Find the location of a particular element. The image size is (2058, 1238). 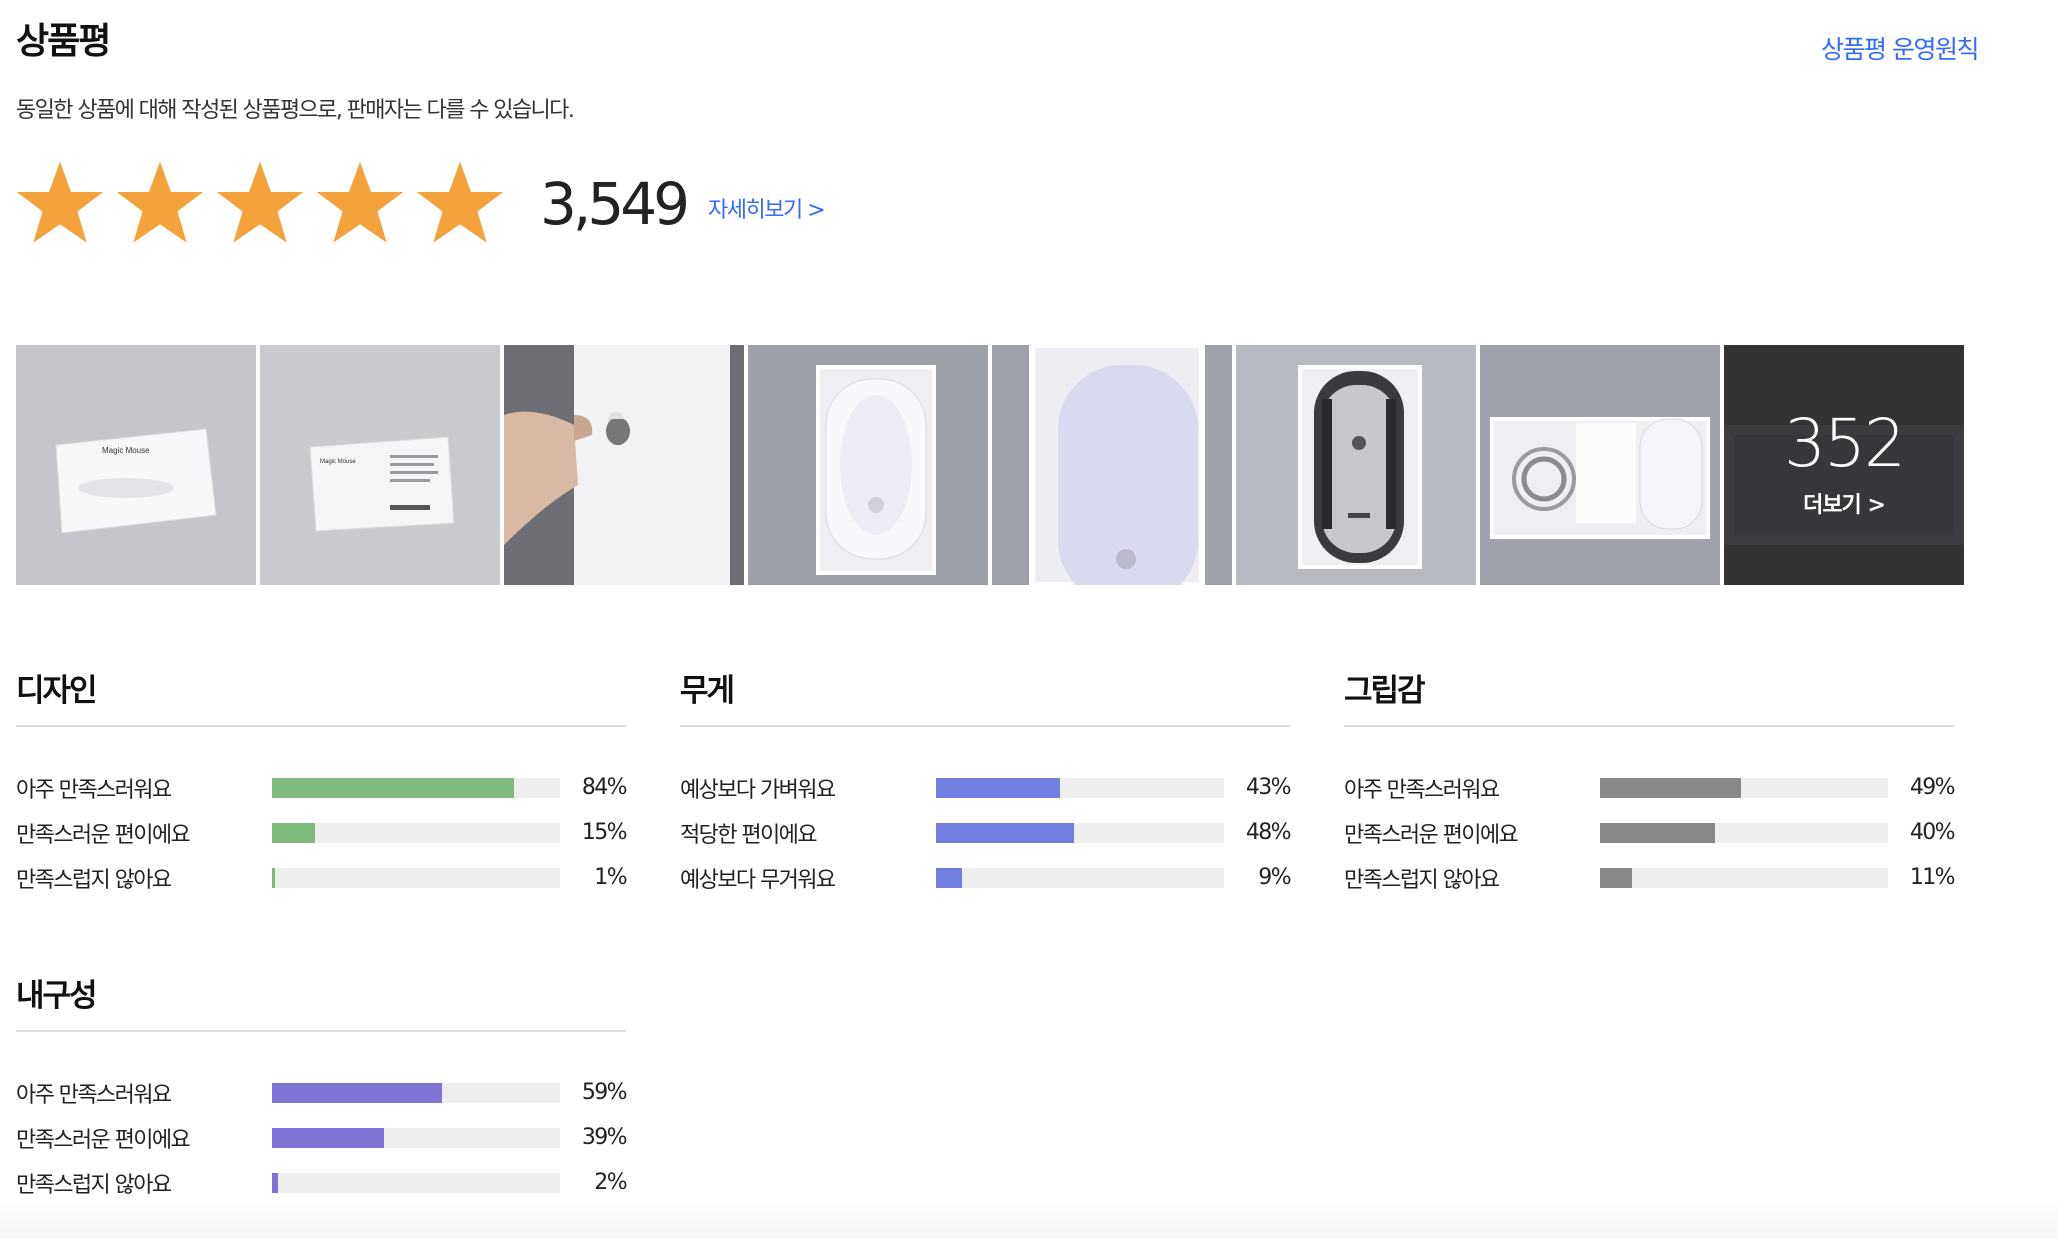

survey-percent: 84% is located at coordinates (604, 787).